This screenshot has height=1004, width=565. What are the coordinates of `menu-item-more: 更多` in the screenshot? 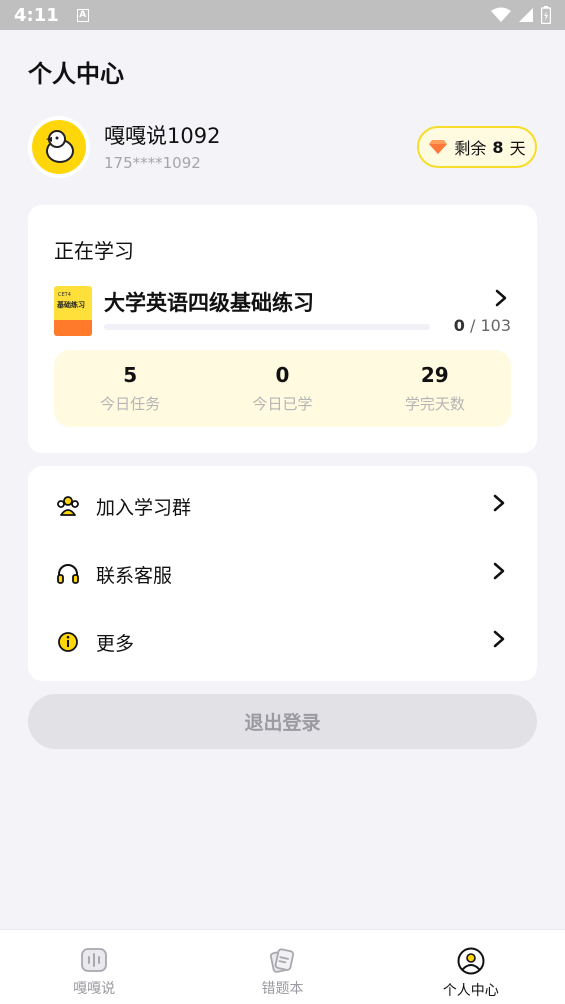 It's located at (282, 642).